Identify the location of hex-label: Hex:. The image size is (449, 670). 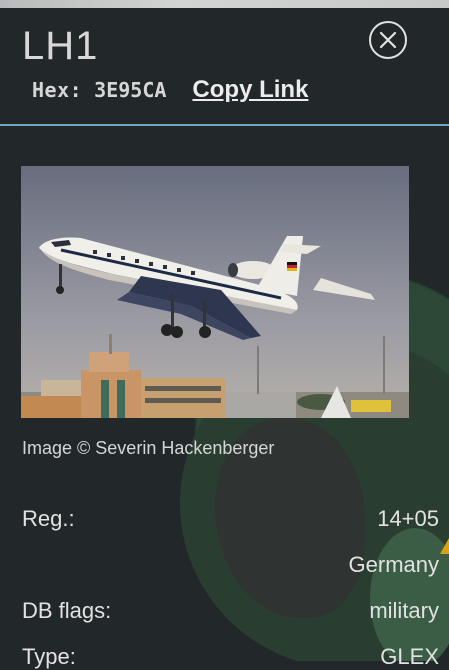
(57, 90).